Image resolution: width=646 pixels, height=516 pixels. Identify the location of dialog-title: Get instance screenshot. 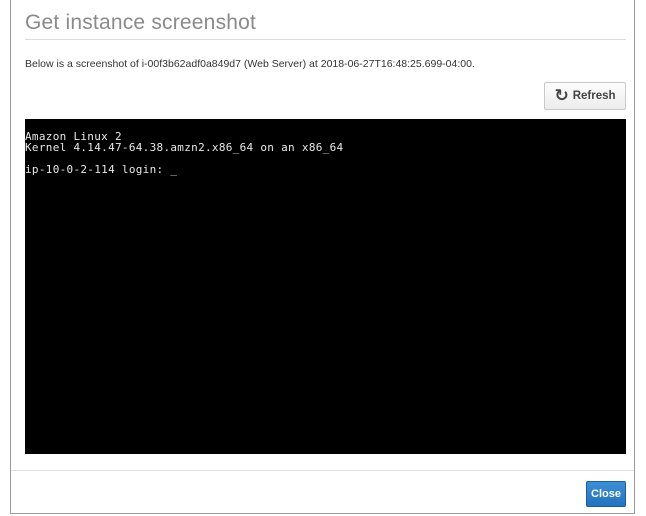
(141, 22).